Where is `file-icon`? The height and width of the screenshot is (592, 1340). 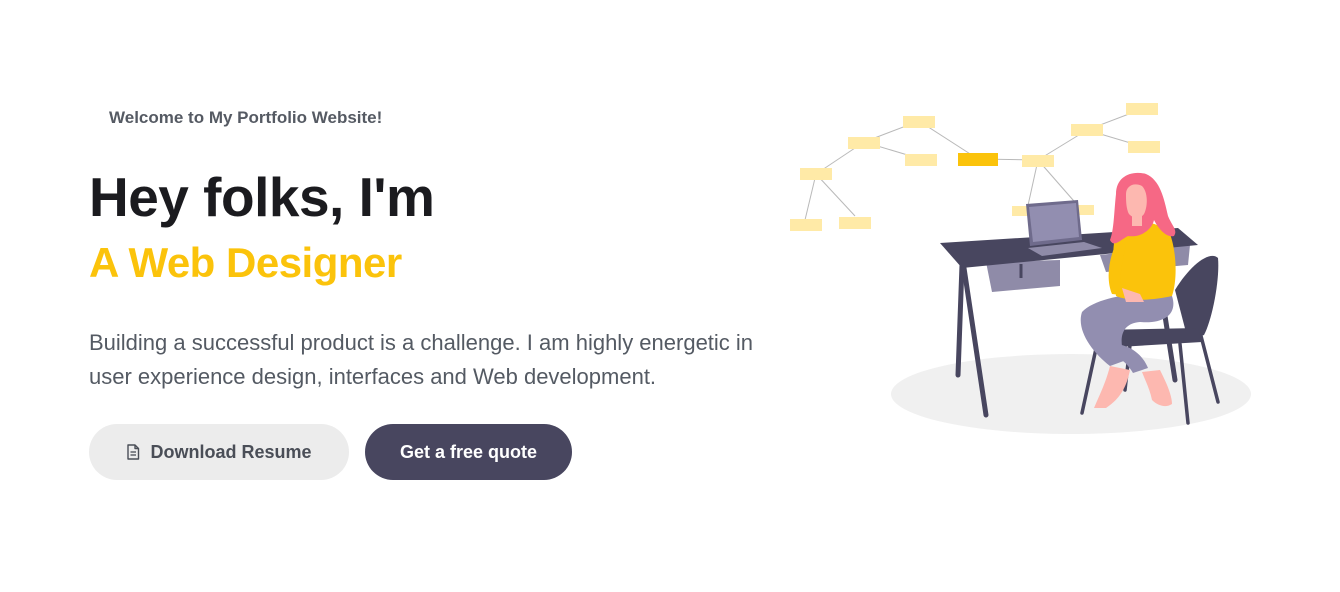
file-icon is located at coordinates (133, 452).